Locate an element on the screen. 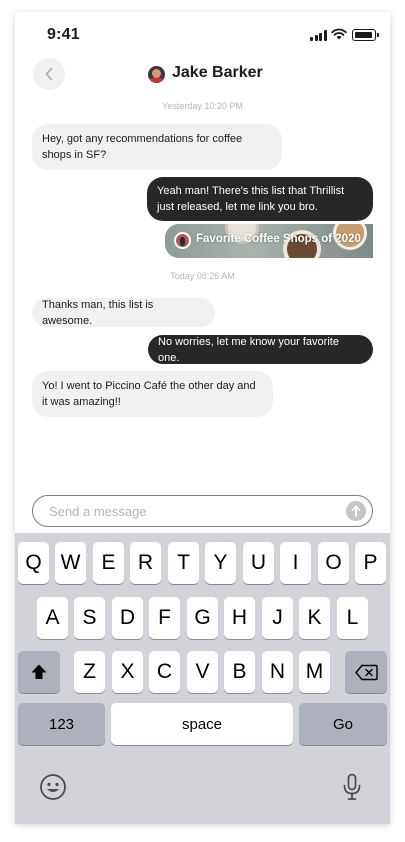 This screenshot has height=842, width=405. timestamp: Yesterday 10:20 PM is located at coordinates (202, 106).